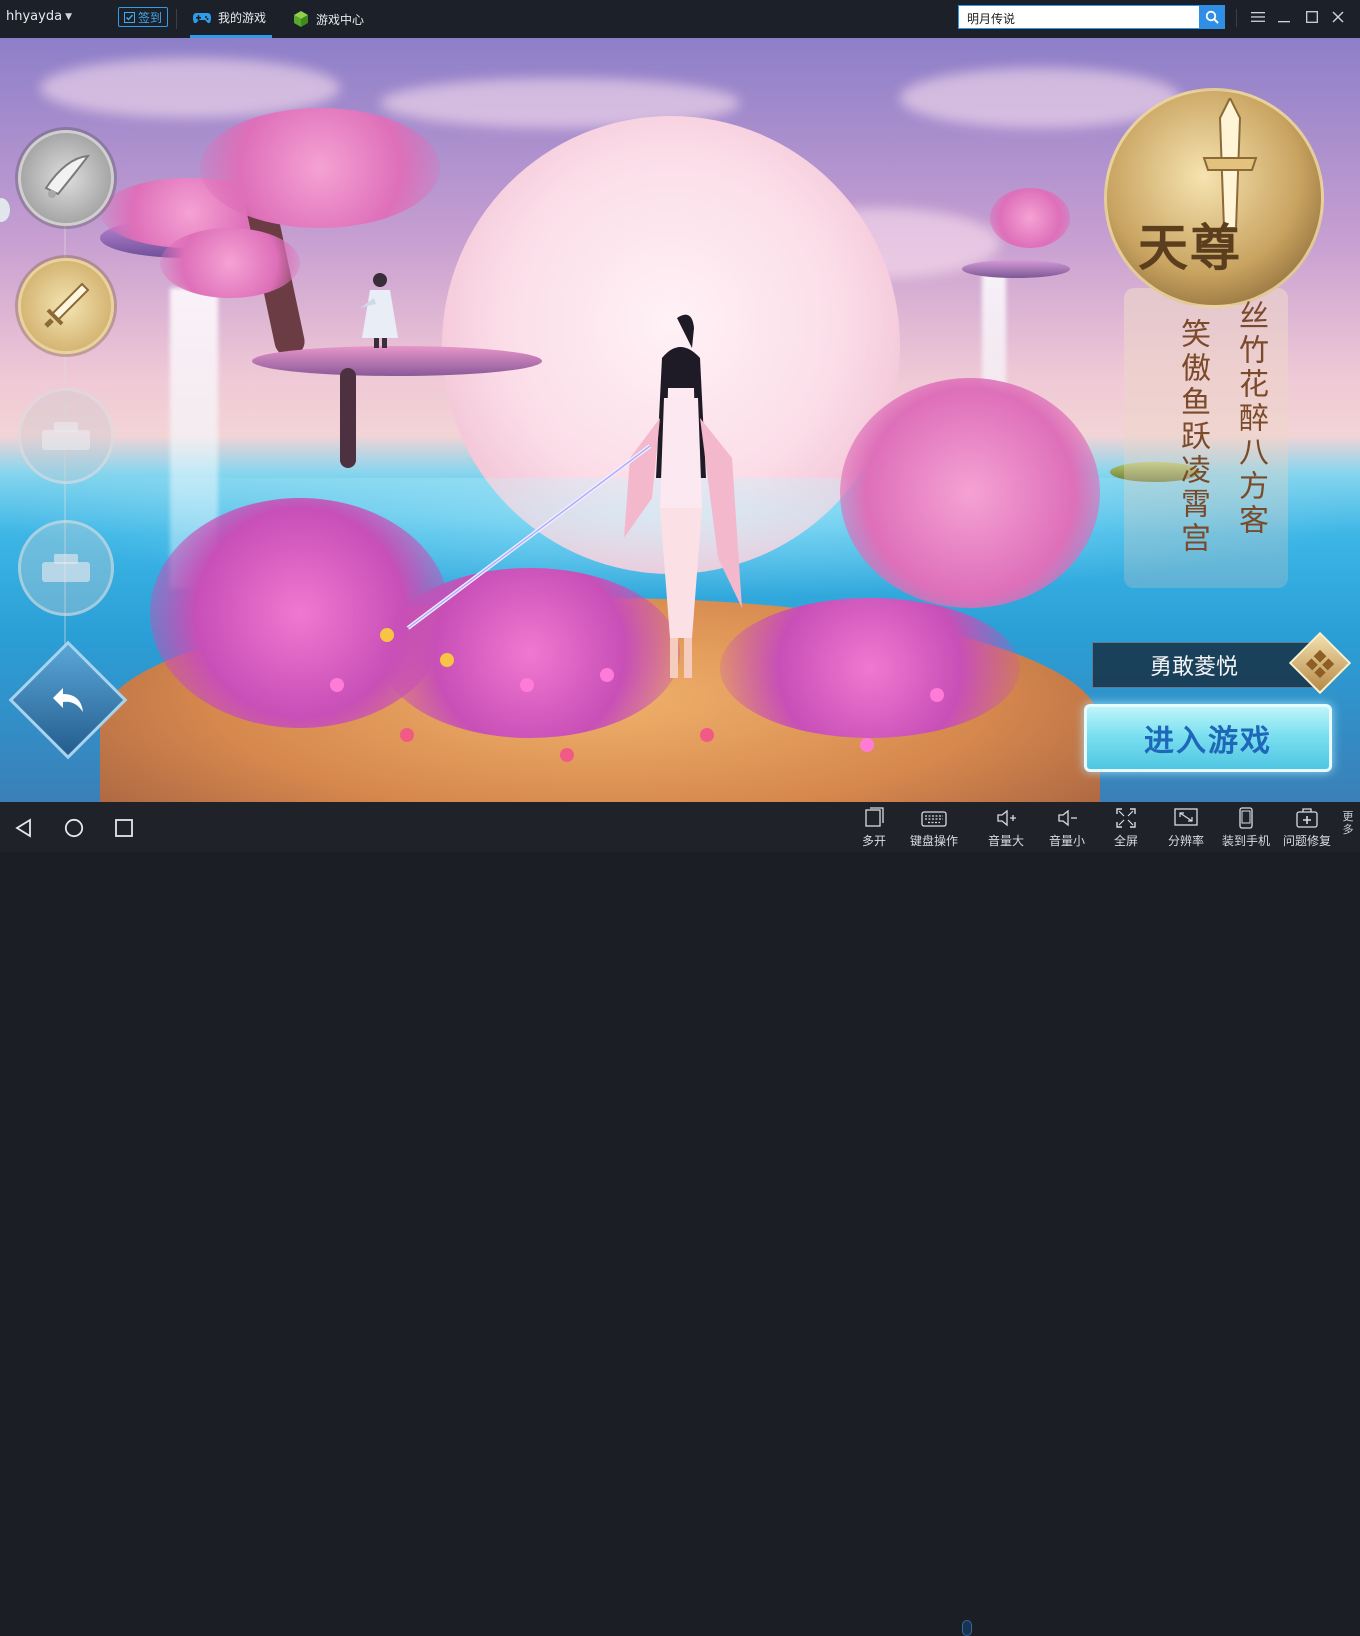  What do you see at coordinates (1307, 829) in the screenshot?
I see `problem-repair-button: 问题修复` at bounding box center [1307, 829].